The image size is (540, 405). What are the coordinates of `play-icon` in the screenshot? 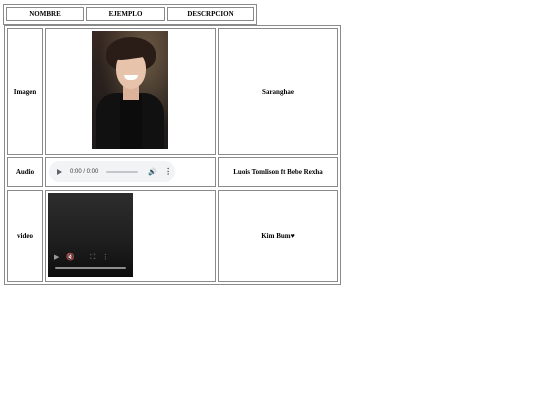 It's located at (59, 171).